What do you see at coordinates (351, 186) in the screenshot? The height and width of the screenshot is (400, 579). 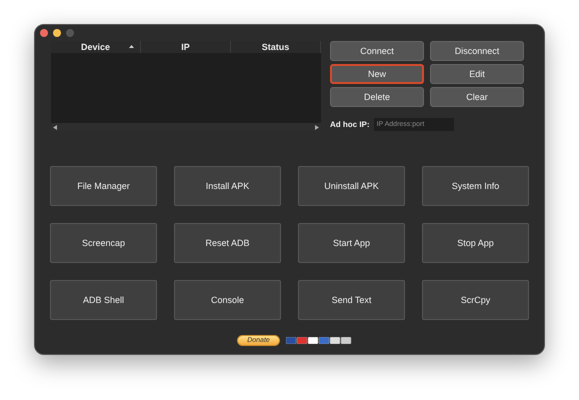 I see `action-button: Uninstall APK` at bounding box center [351, 186].